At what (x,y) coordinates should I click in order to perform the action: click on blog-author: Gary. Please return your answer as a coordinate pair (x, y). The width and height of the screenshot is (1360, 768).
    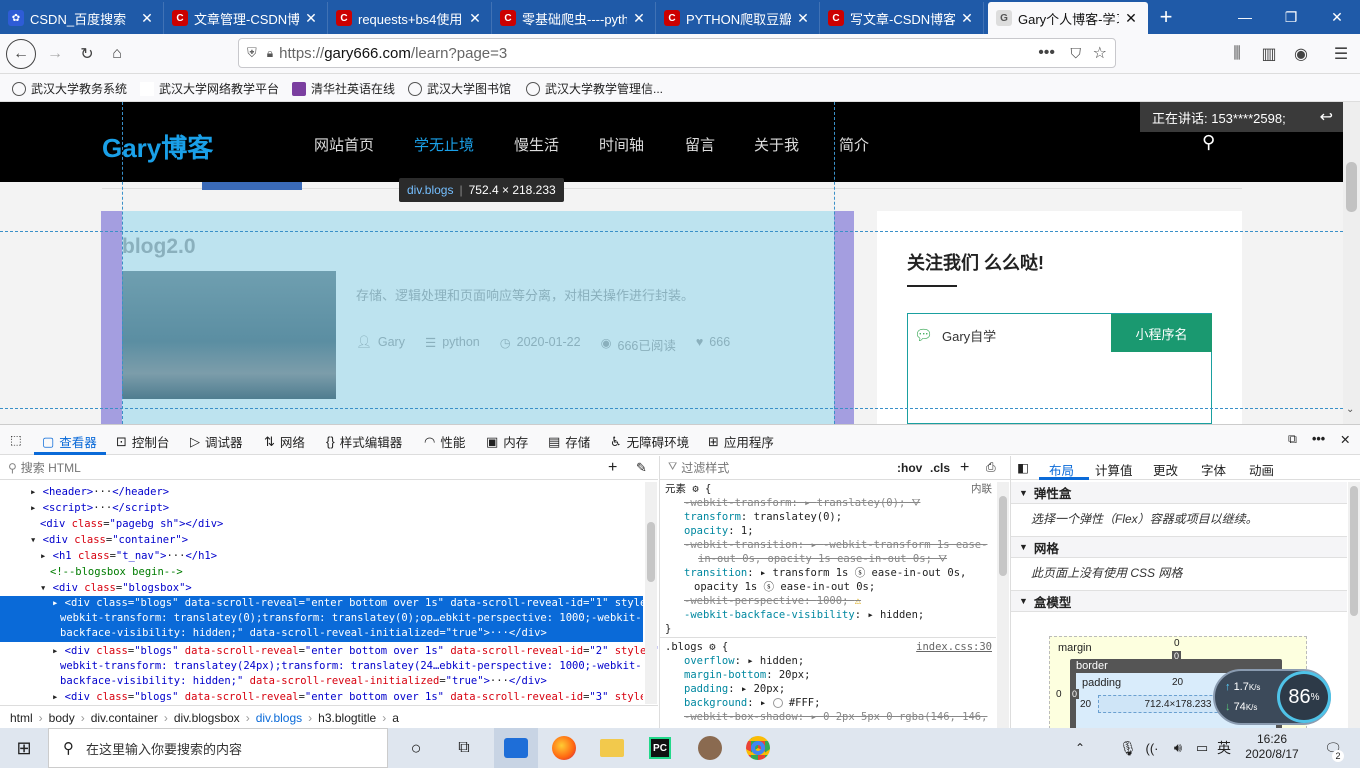
    Looking at the image, I should click on (391, 344).